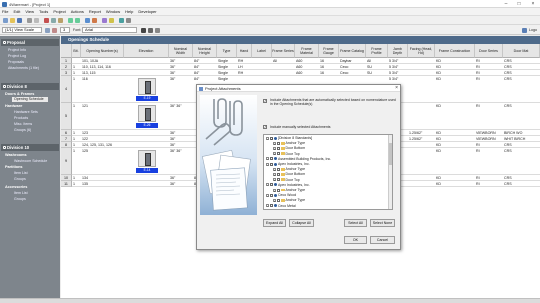  I want to click on sidebar-section-division-8: Division 8, so click(30, 86).